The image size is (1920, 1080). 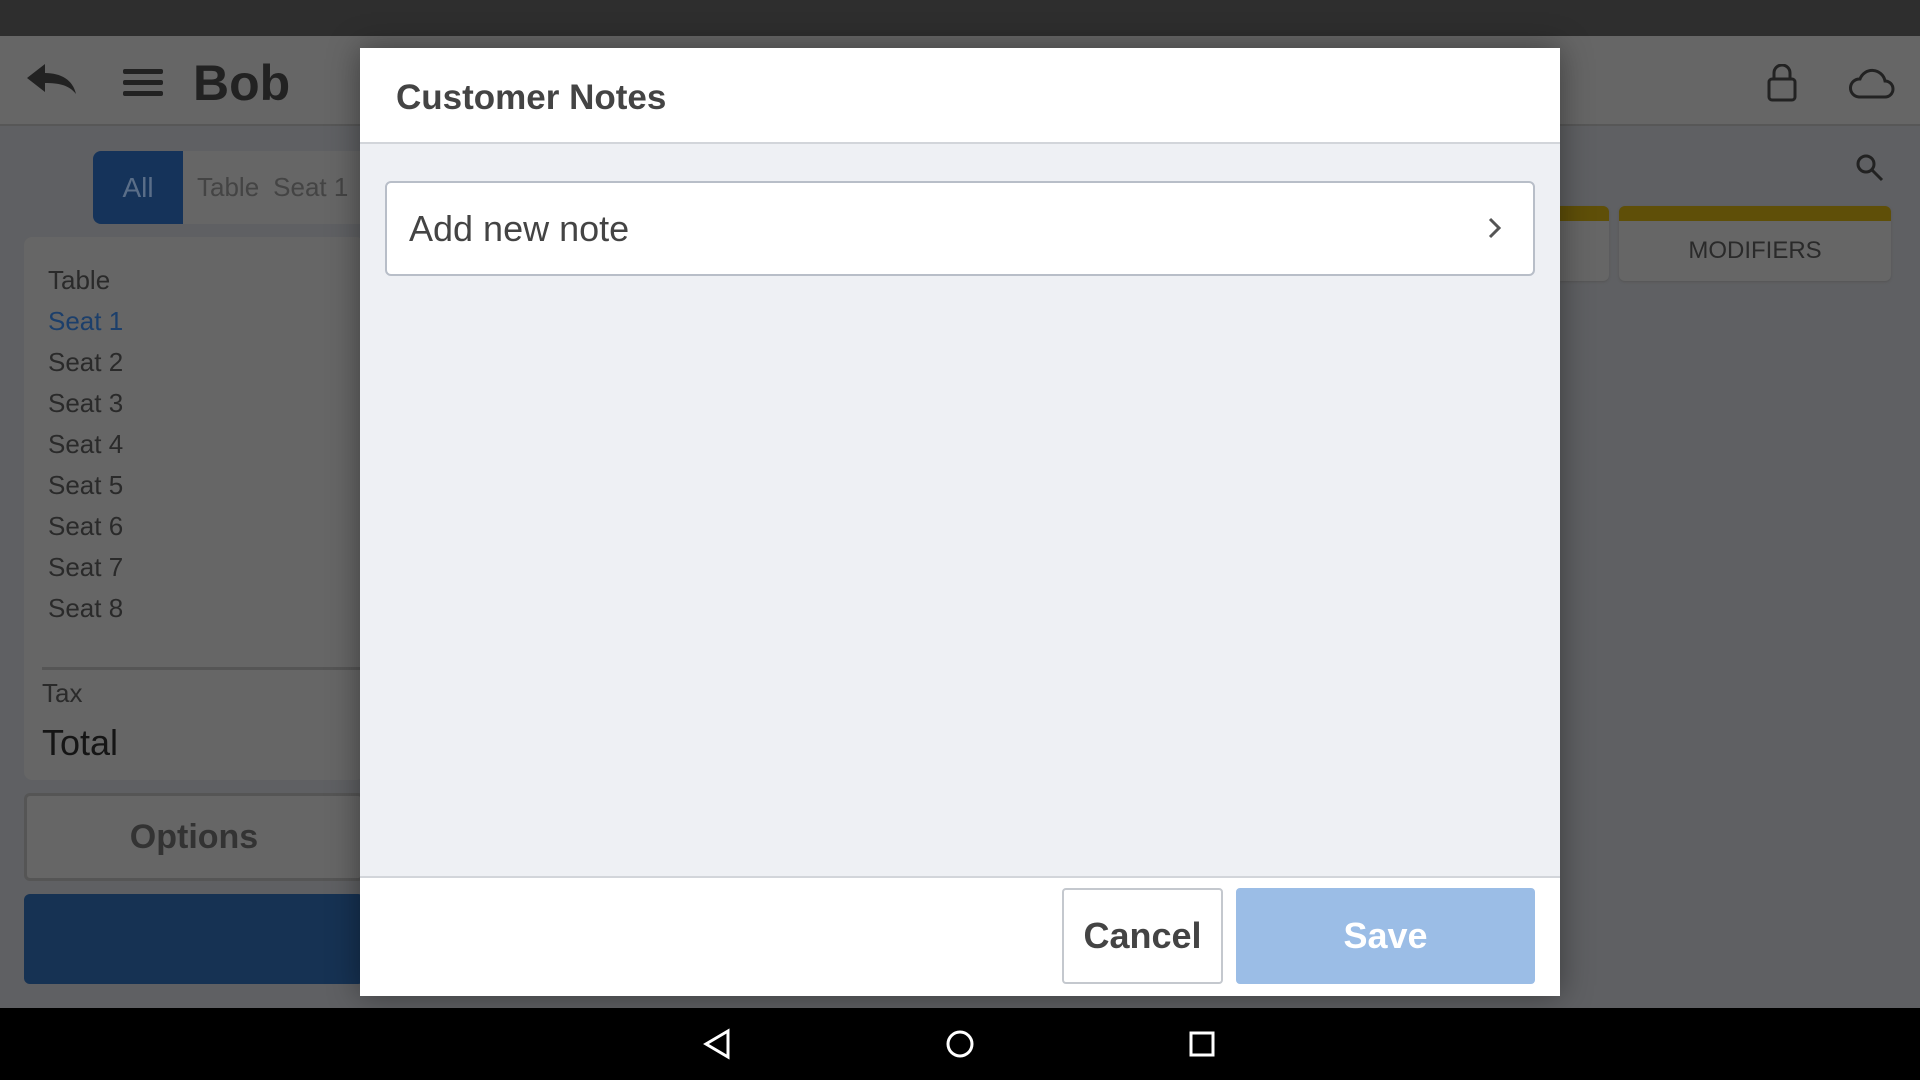 What do you see at coordinates (80, 742) in the screenshot?
I see `total-label: Total` at bounding box center [80, 742].